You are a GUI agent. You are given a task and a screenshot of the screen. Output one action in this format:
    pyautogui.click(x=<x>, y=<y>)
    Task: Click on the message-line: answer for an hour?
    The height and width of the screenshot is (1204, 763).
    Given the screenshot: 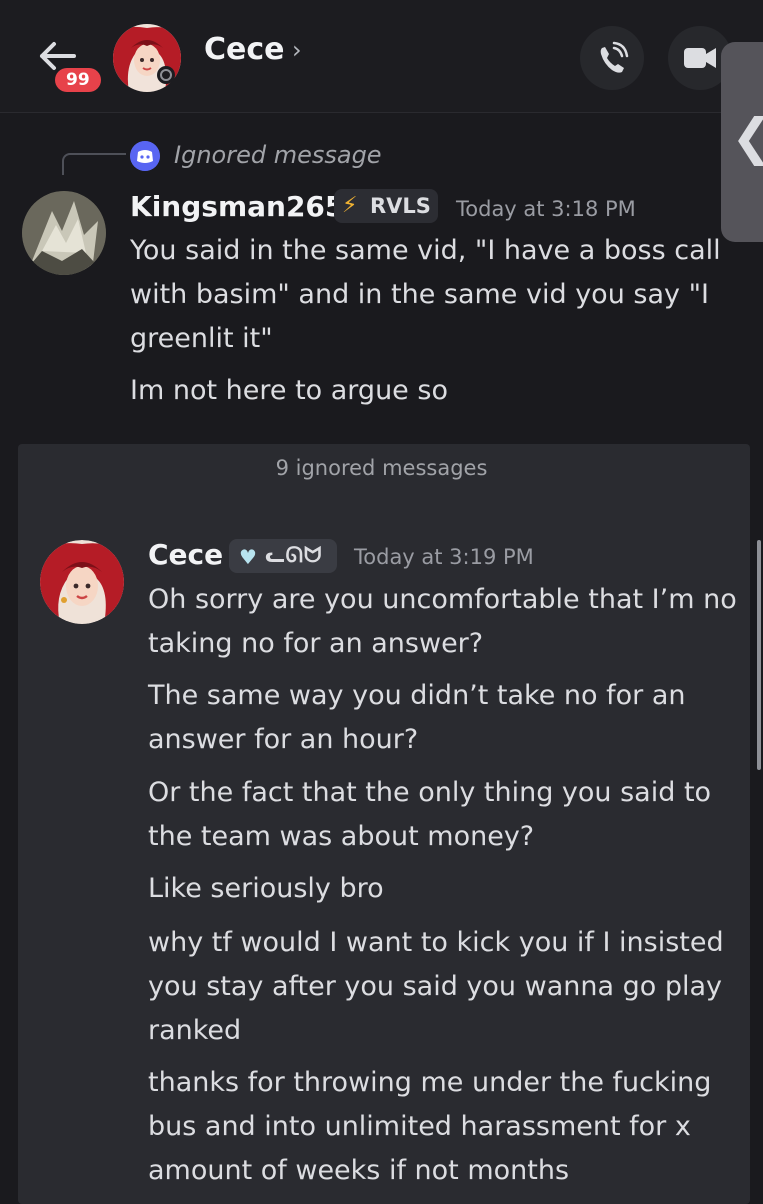 What is the action you would take?
    pyautogui.click(x=283, y=739)
    